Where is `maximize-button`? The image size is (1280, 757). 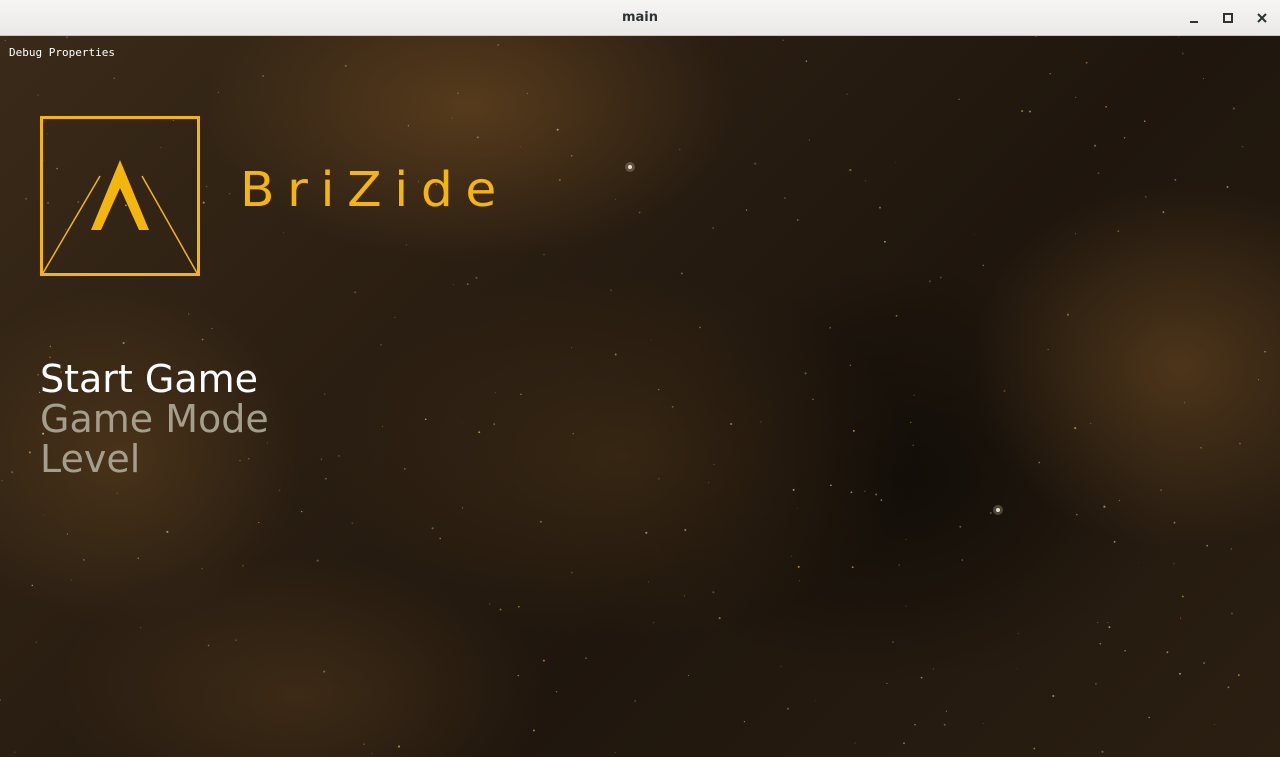 maximize-button is located at coordinates (1228, 18).